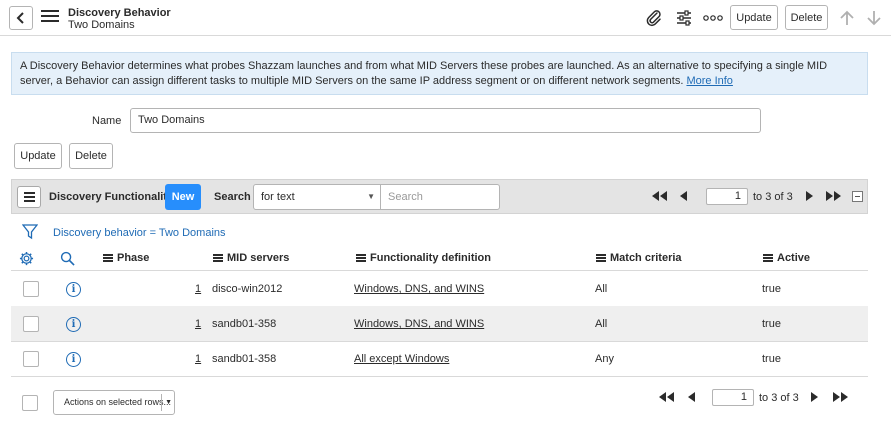  What do you see at coordinates (107, 121) in the screenshot?
I see `name-label: Name` at bounding box center [107, 121].